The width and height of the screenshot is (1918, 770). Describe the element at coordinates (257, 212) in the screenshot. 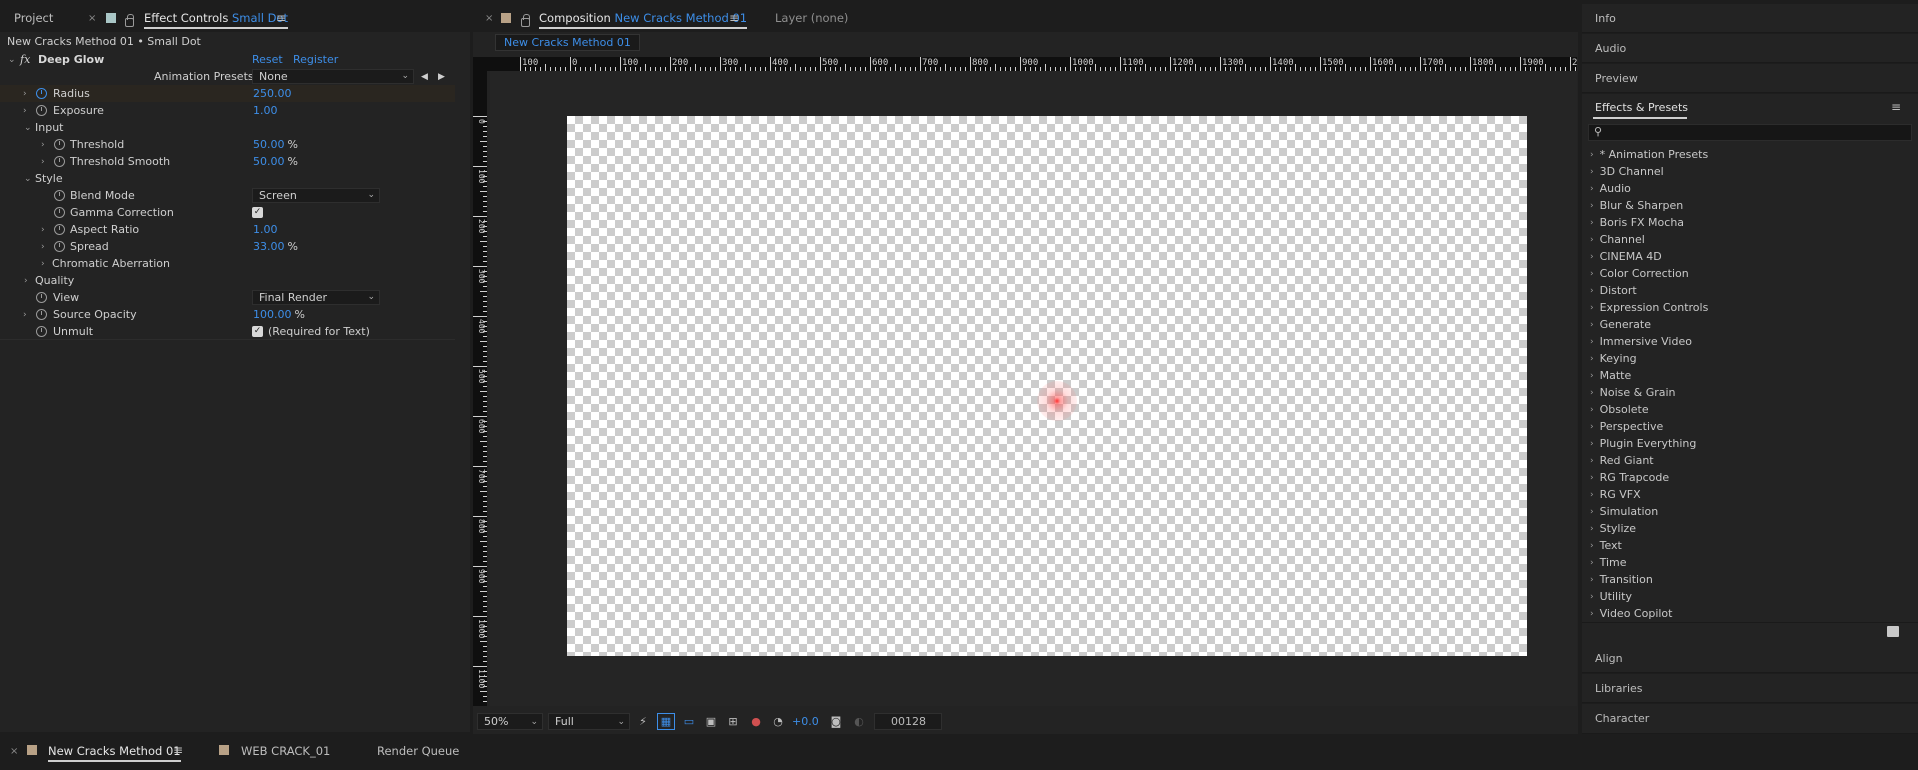

I see `gamma-correction-checkbox: ✓` at that location.